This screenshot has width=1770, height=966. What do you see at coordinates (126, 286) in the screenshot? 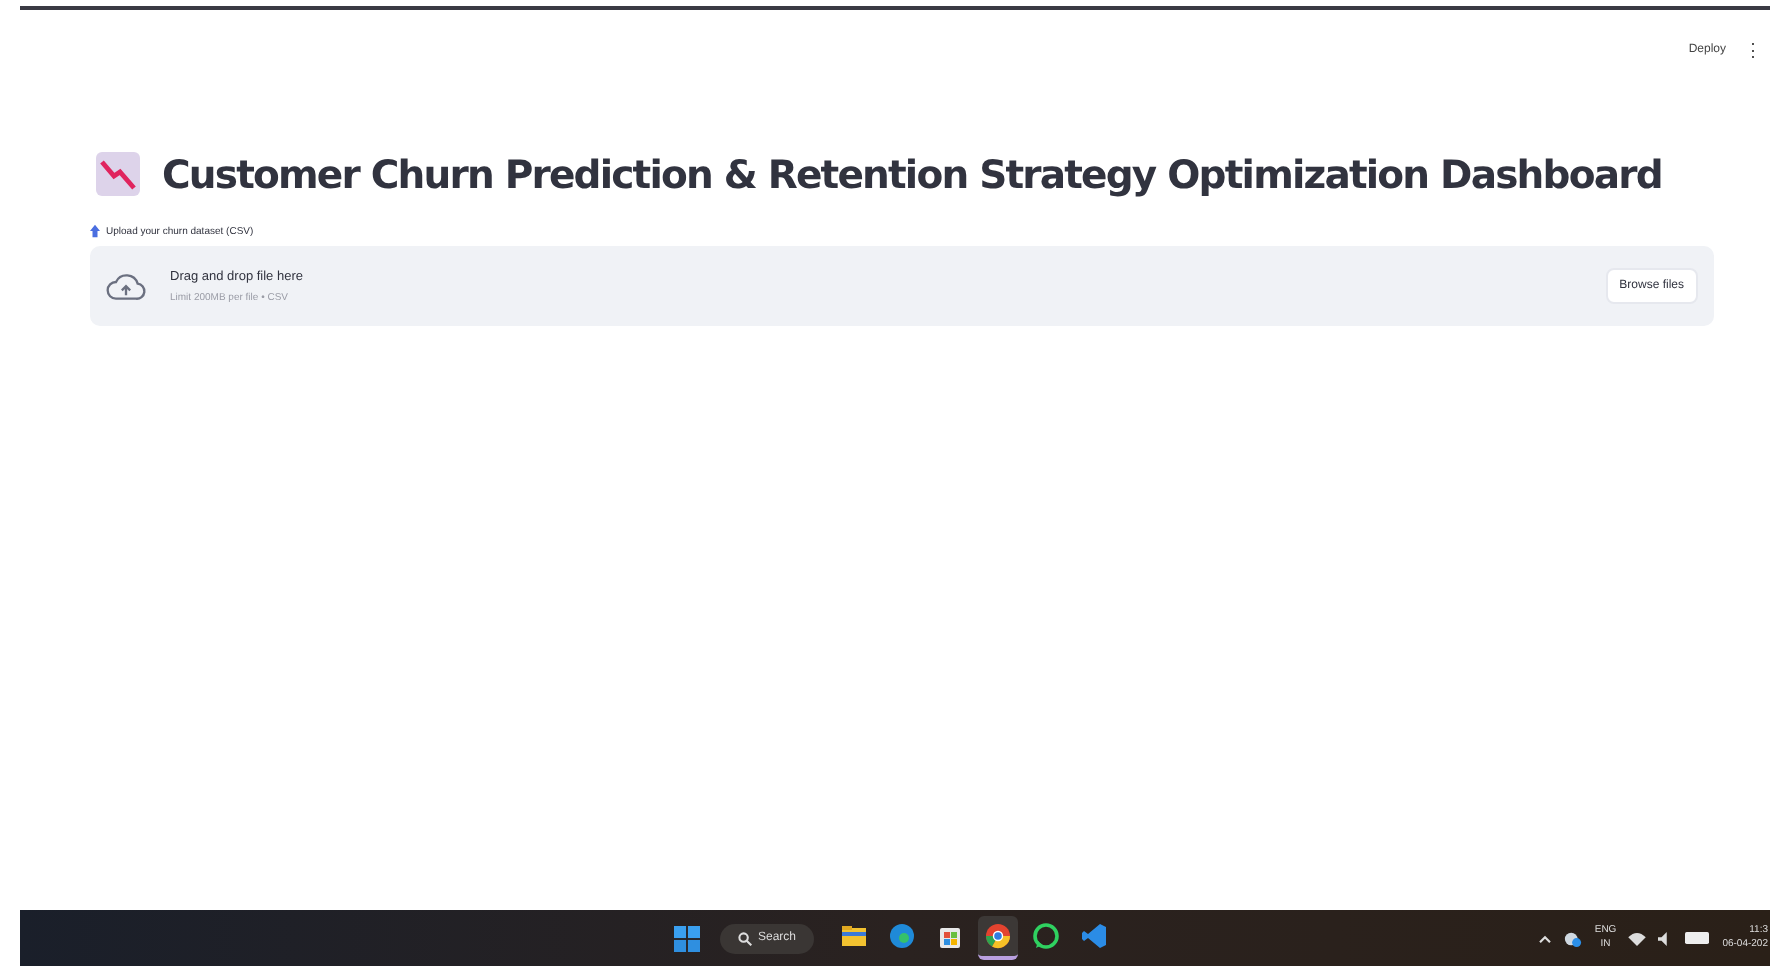
I see `cloud-upload-icon` at bounding box center [126, 286].